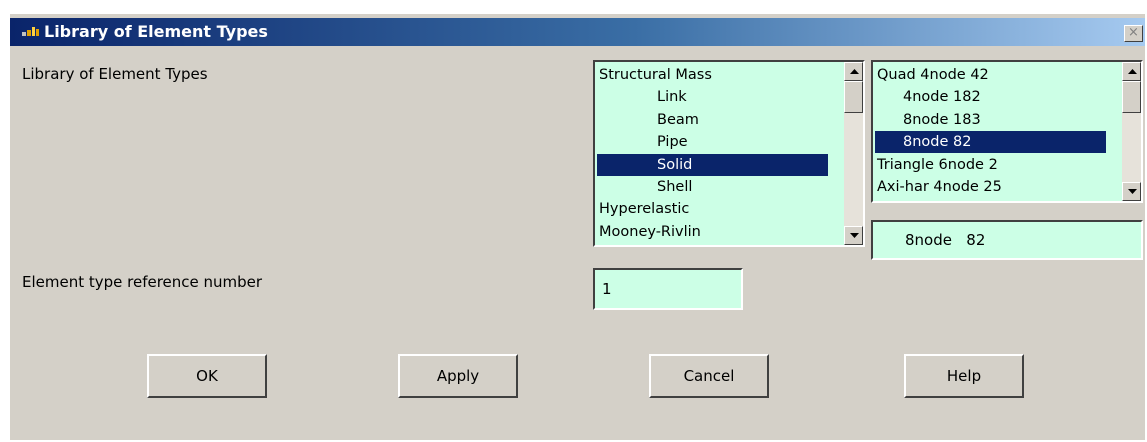  Describe the element at coordinates (712, 97) in the screenshot. I see `list-item: Link` at that location.